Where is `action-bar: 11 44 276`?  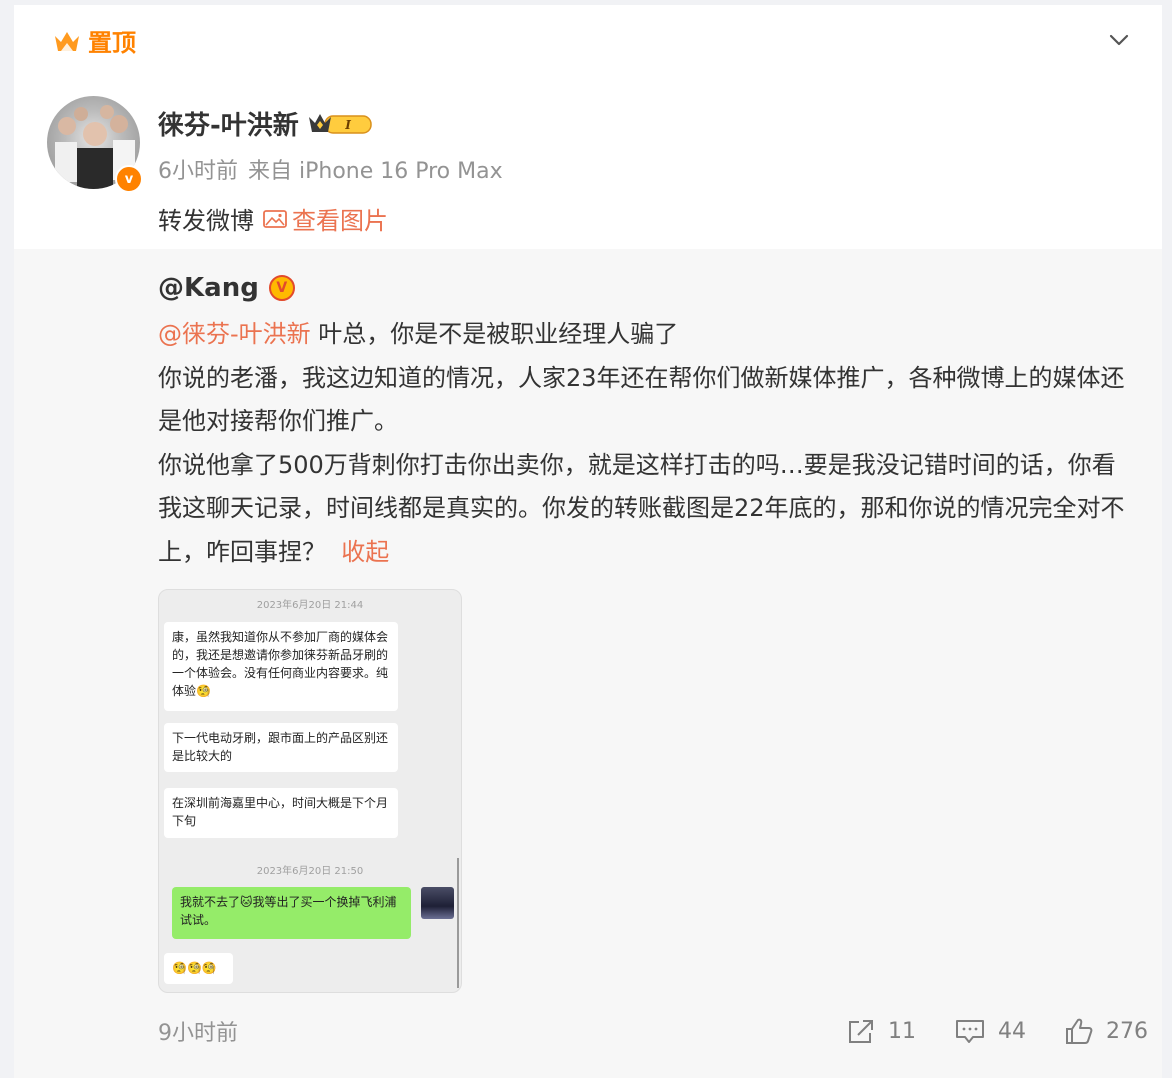 action-bar: 11 44 276 is located at coordinates (997, 1031).